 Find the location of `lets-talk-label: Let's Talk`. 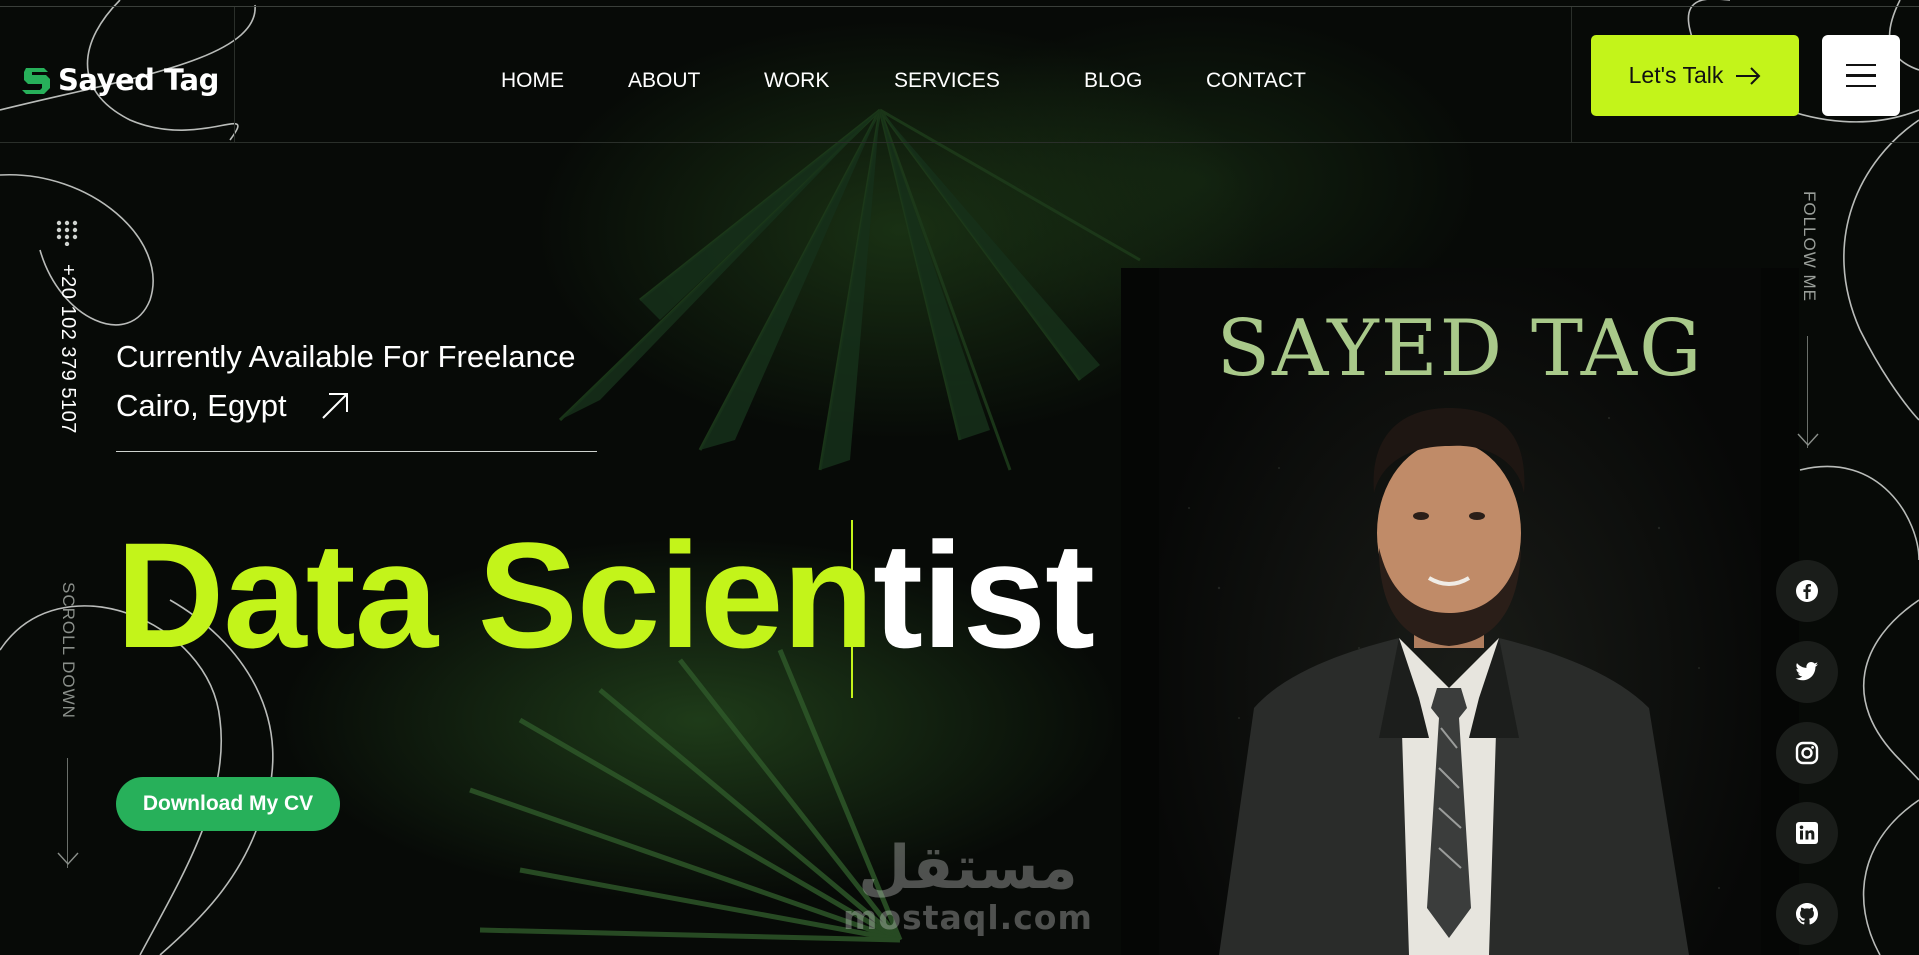

lets-talk-label: Let's Talk is located at coordinates (1676, 75).